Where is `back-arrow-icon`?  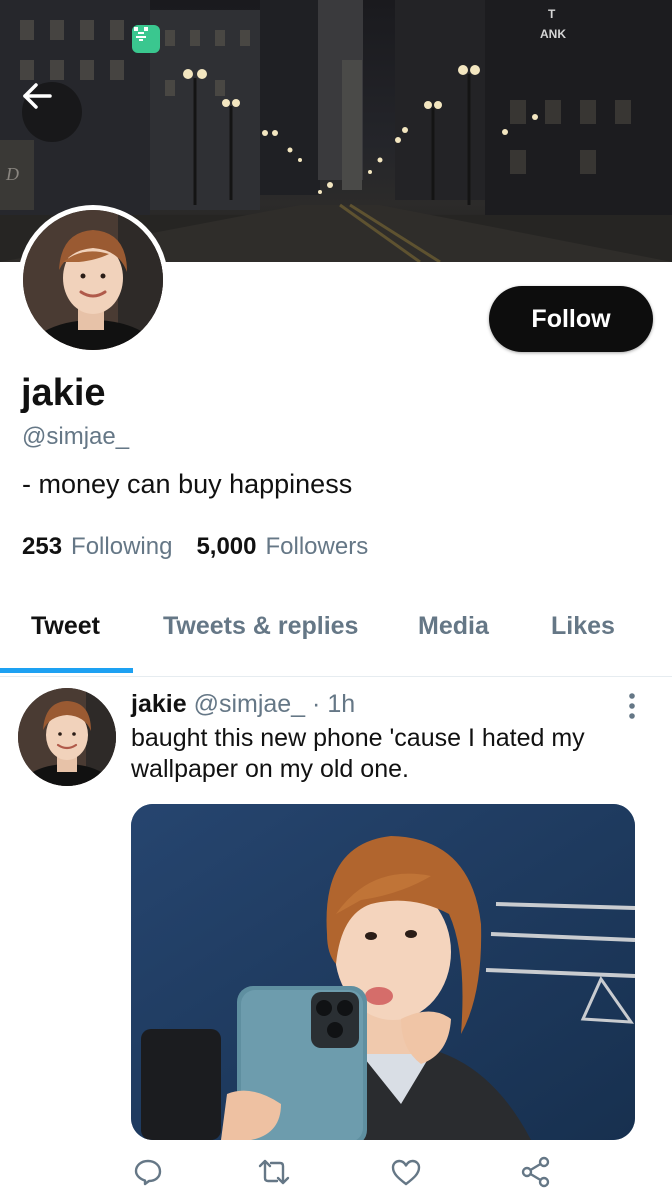 back-arrow-icon is located at coordinates (37, 96).